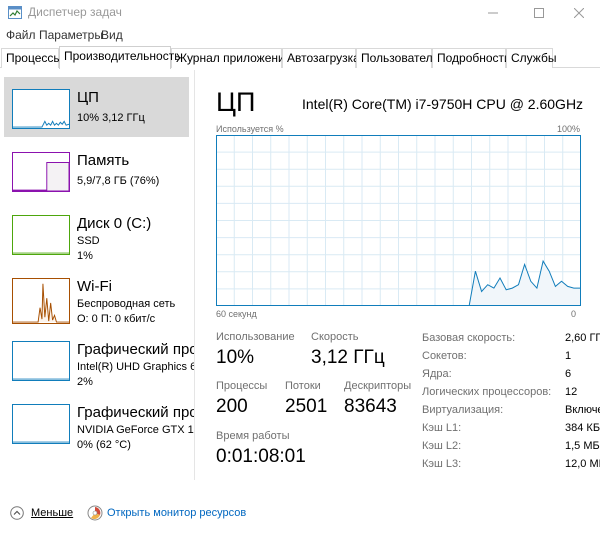 The height and width of the screenshot is (533, 600). What do you see at coordinates (41, 361) in the screenshot?
I see `gpu0-thumbnail-graph` at bounding box center [41, 361].